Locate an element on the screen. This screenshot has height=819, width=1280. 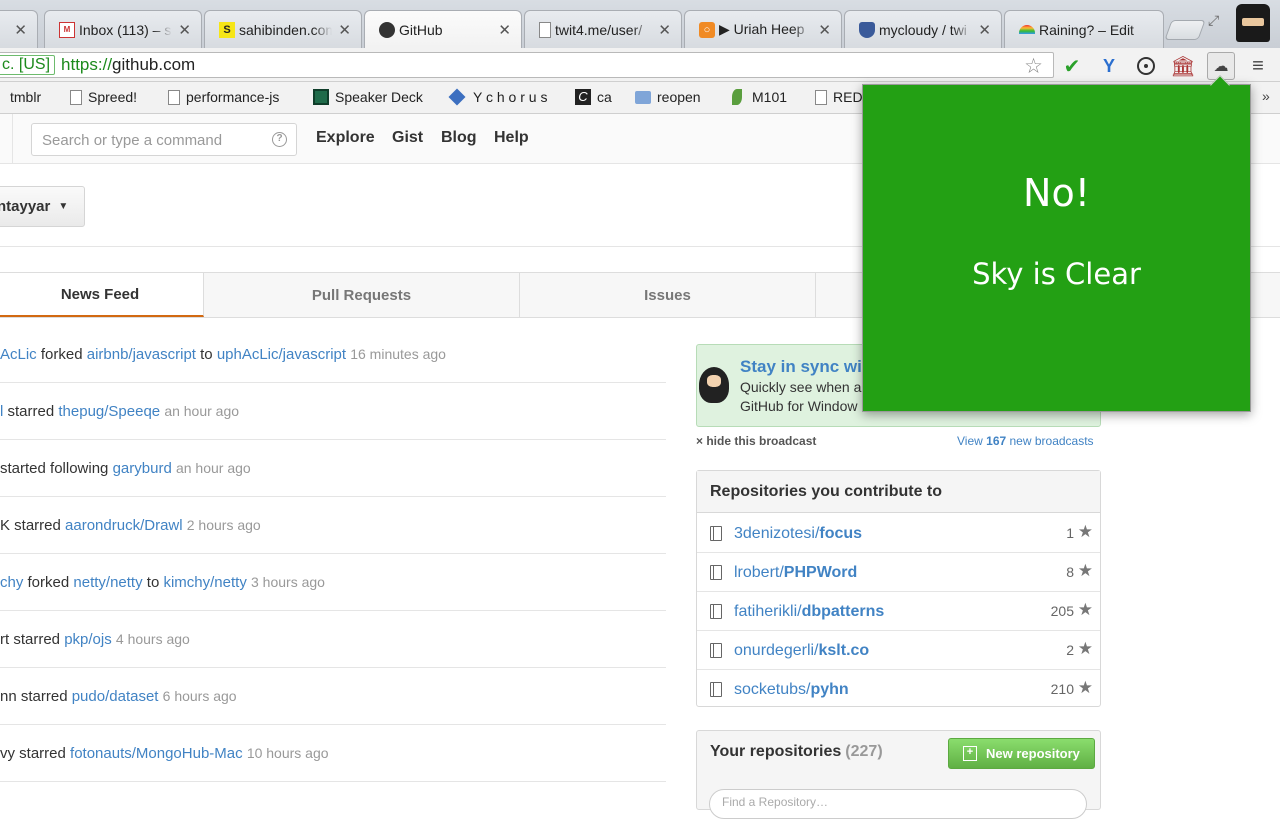
url-scheme: https:// is located at coordinates (87, 64).